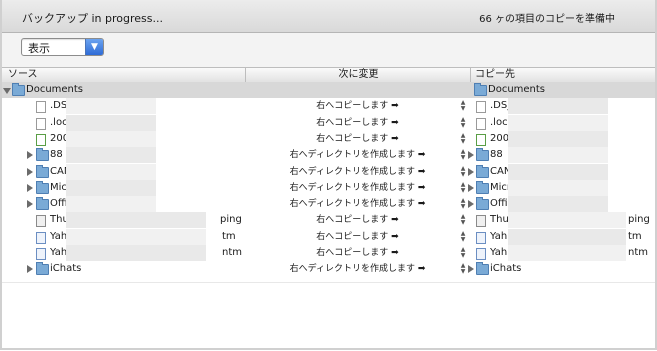  Describe the element at coordinates (638, 252) in the screenshot. I see `destination-name-tail: ntm` at that location.